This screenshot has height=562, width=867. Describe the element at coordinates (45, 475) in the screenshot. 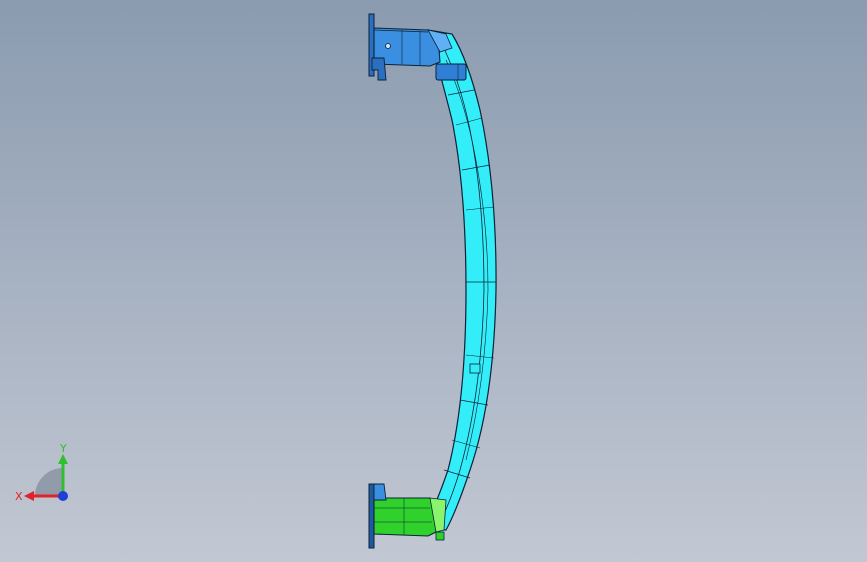

I see `orientation-triad: Y X` at that location.